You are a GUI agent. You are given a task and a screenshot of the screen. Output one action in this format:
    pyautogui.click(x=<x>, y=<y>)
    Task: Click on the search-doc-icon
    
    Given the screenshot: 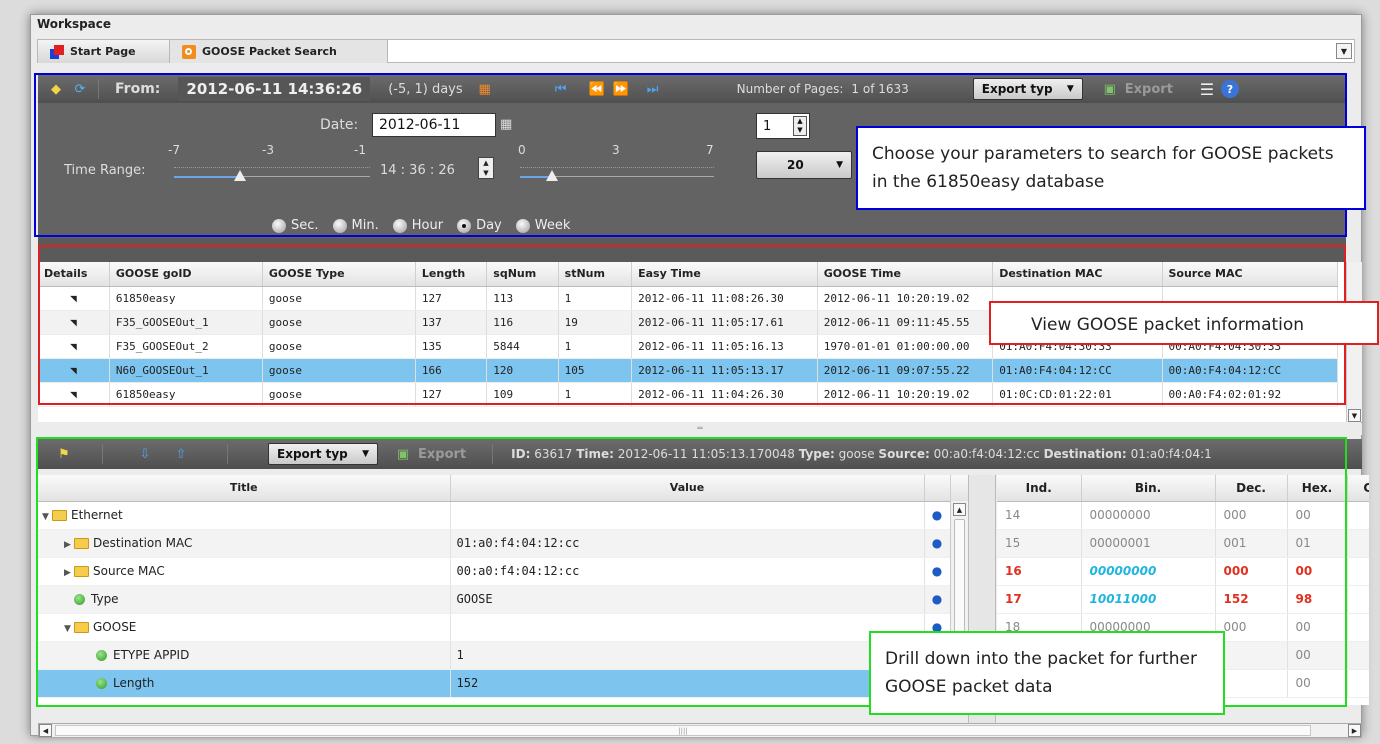 What is the action you would take?
    pyautogui.click(x=189, y=51)
    